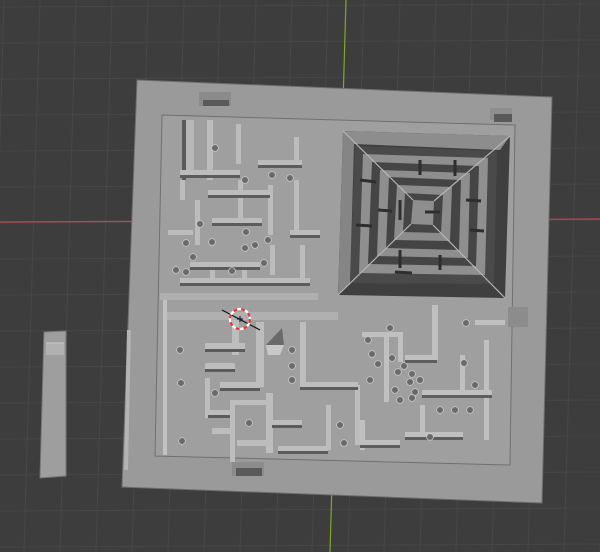  What do you see at coordinates (424, 214) in the screenshot?
I see `pyramid-maze` at bounding box center [424, 214].